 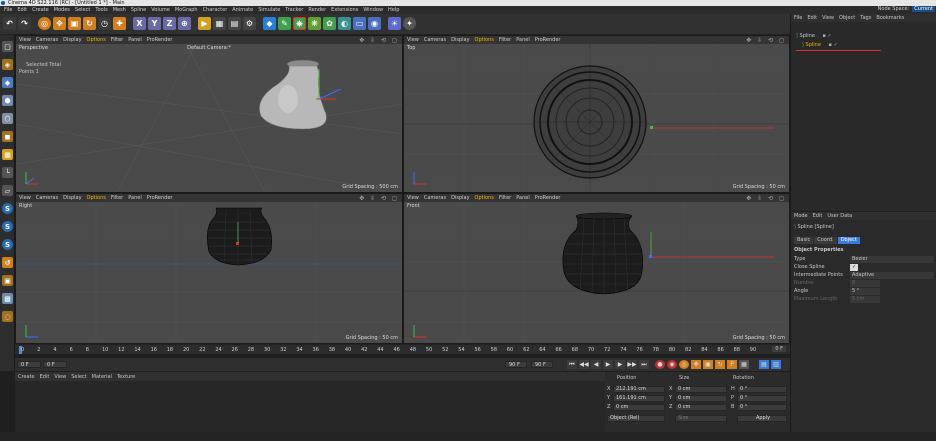 What do you see at coordinates (892, 259) in the screenshot?
I see `type-dropdown: Bezier` at bounding box center [892, 259].